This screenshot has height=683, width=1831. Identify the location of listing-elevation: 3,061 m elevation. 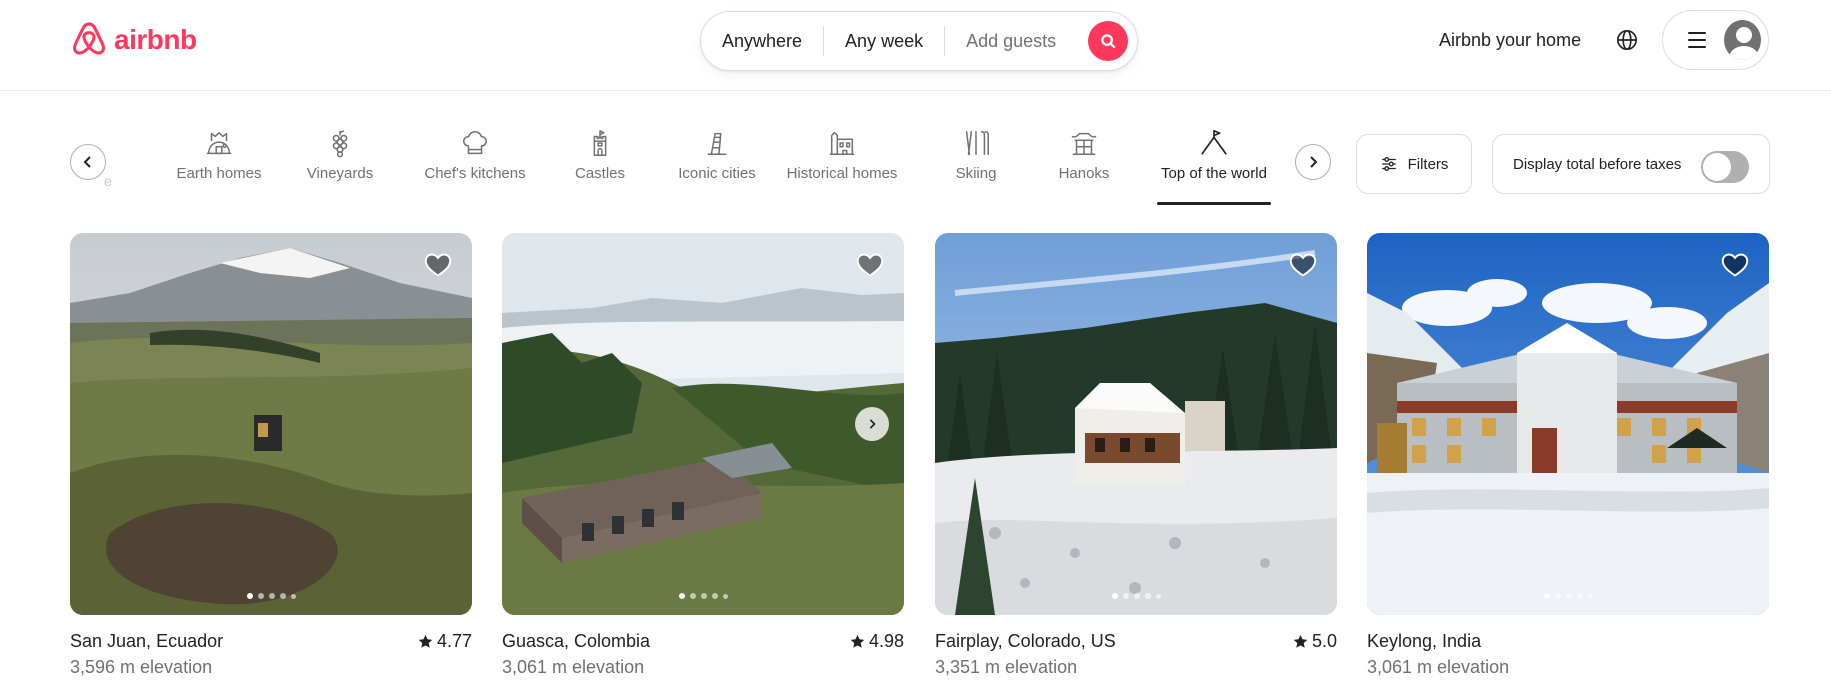
(1438, 667).